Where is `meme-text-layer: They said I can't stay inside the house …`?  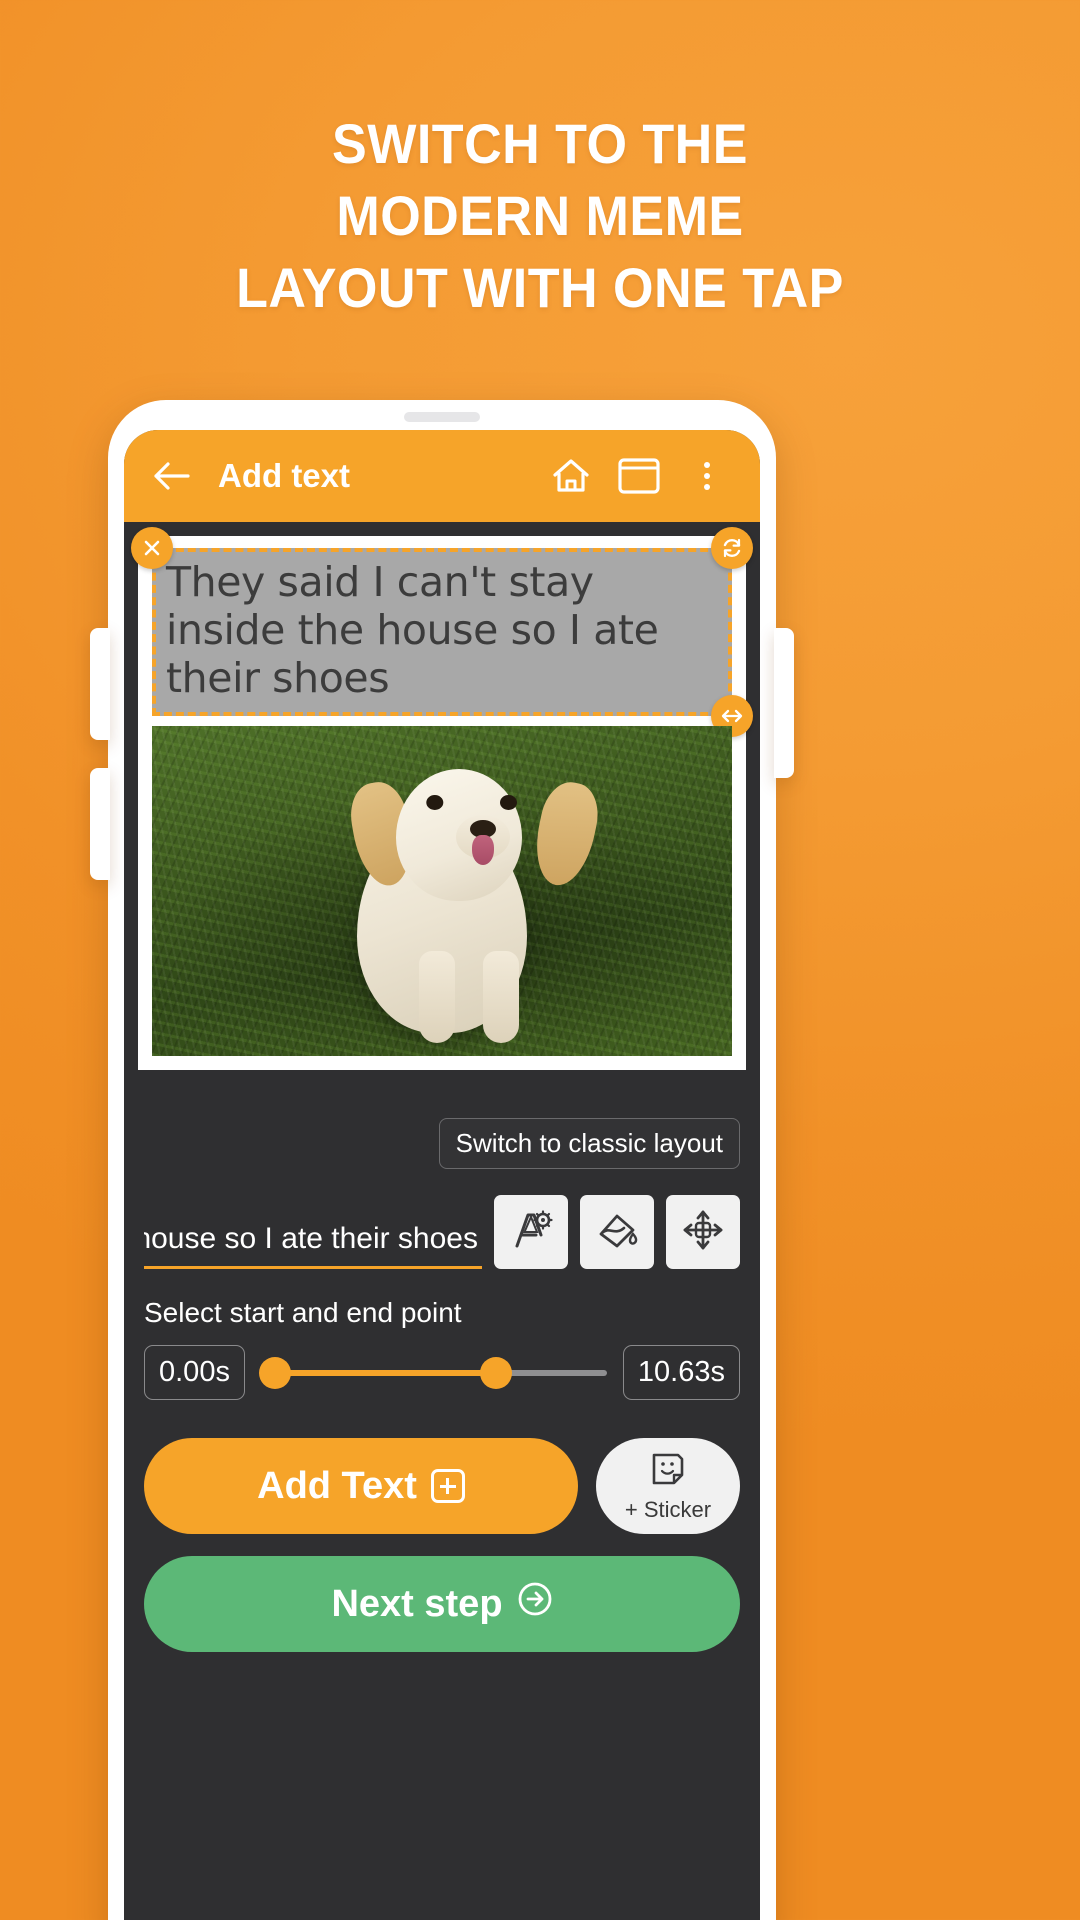
meme-text-layer: They said I can't stay inside the house … is located at coordinates (442, 632).